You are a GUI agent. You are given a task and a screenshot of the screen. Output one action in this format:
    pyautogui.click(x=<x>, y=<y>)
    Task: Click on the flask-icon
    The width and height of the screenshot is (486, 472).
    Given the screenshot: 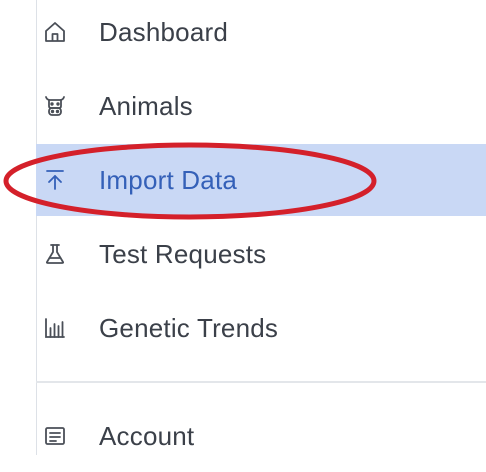 What is the action you would take?
    pyautogui.click(x=55, y=254)
    